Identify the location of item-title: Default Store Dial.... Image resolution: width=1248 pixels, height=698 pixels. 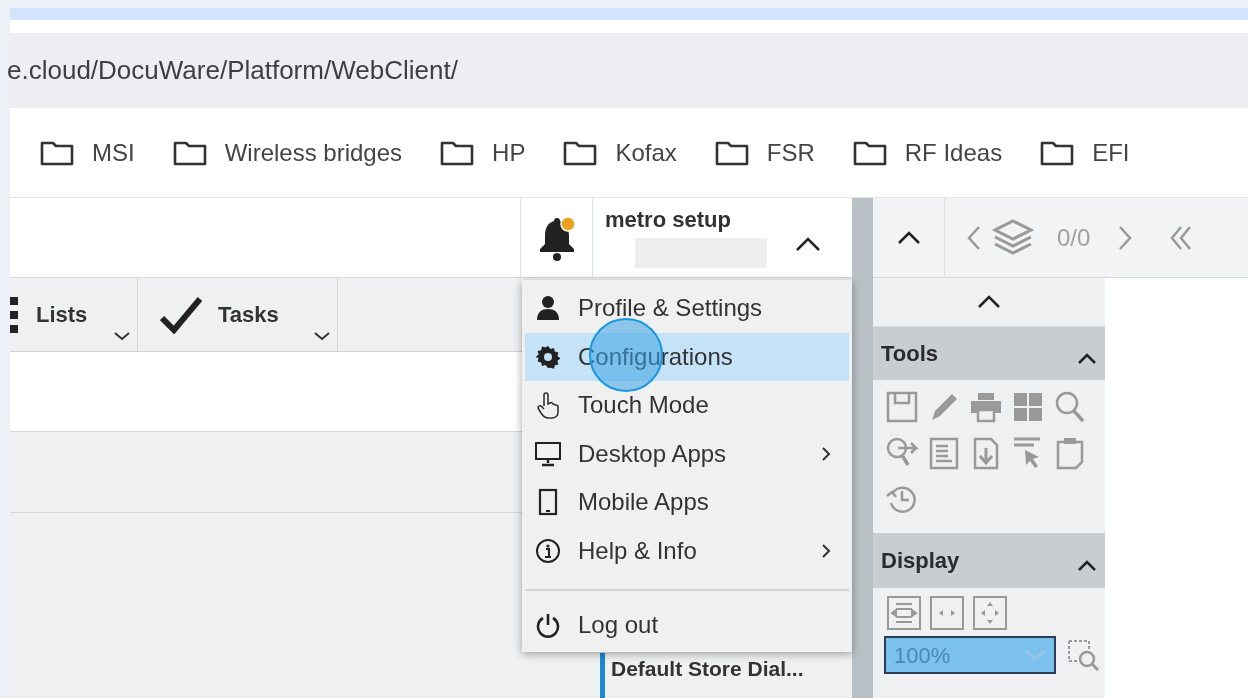
(707, 668).